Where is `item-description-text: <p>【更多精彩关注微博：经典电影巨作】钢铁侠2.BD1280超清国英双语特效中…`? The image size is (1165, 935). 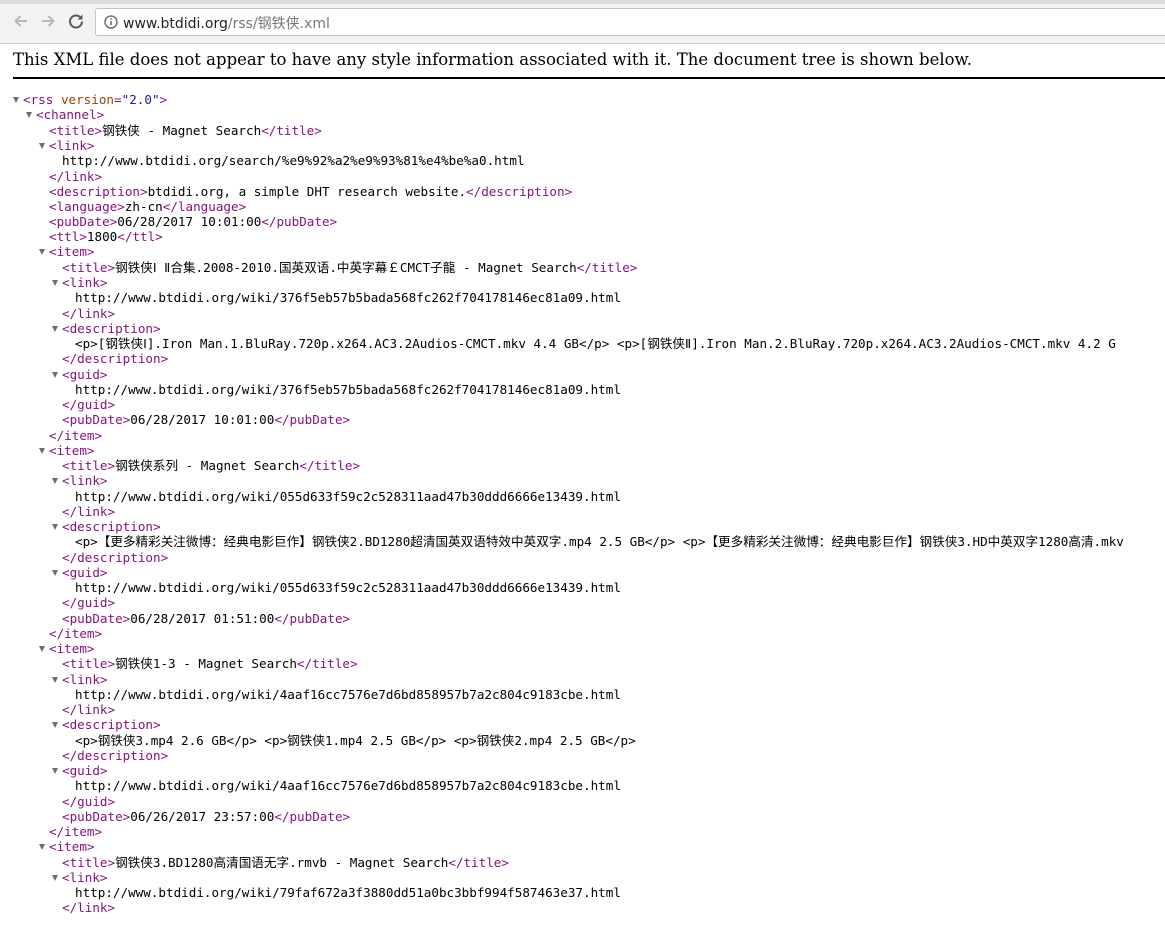 item-description-text: <p>【更多精彩关注微博：经典电影巨作】钢铁侠2.BD1280超清国英双语特效中… is located at coordinates (599, 542).